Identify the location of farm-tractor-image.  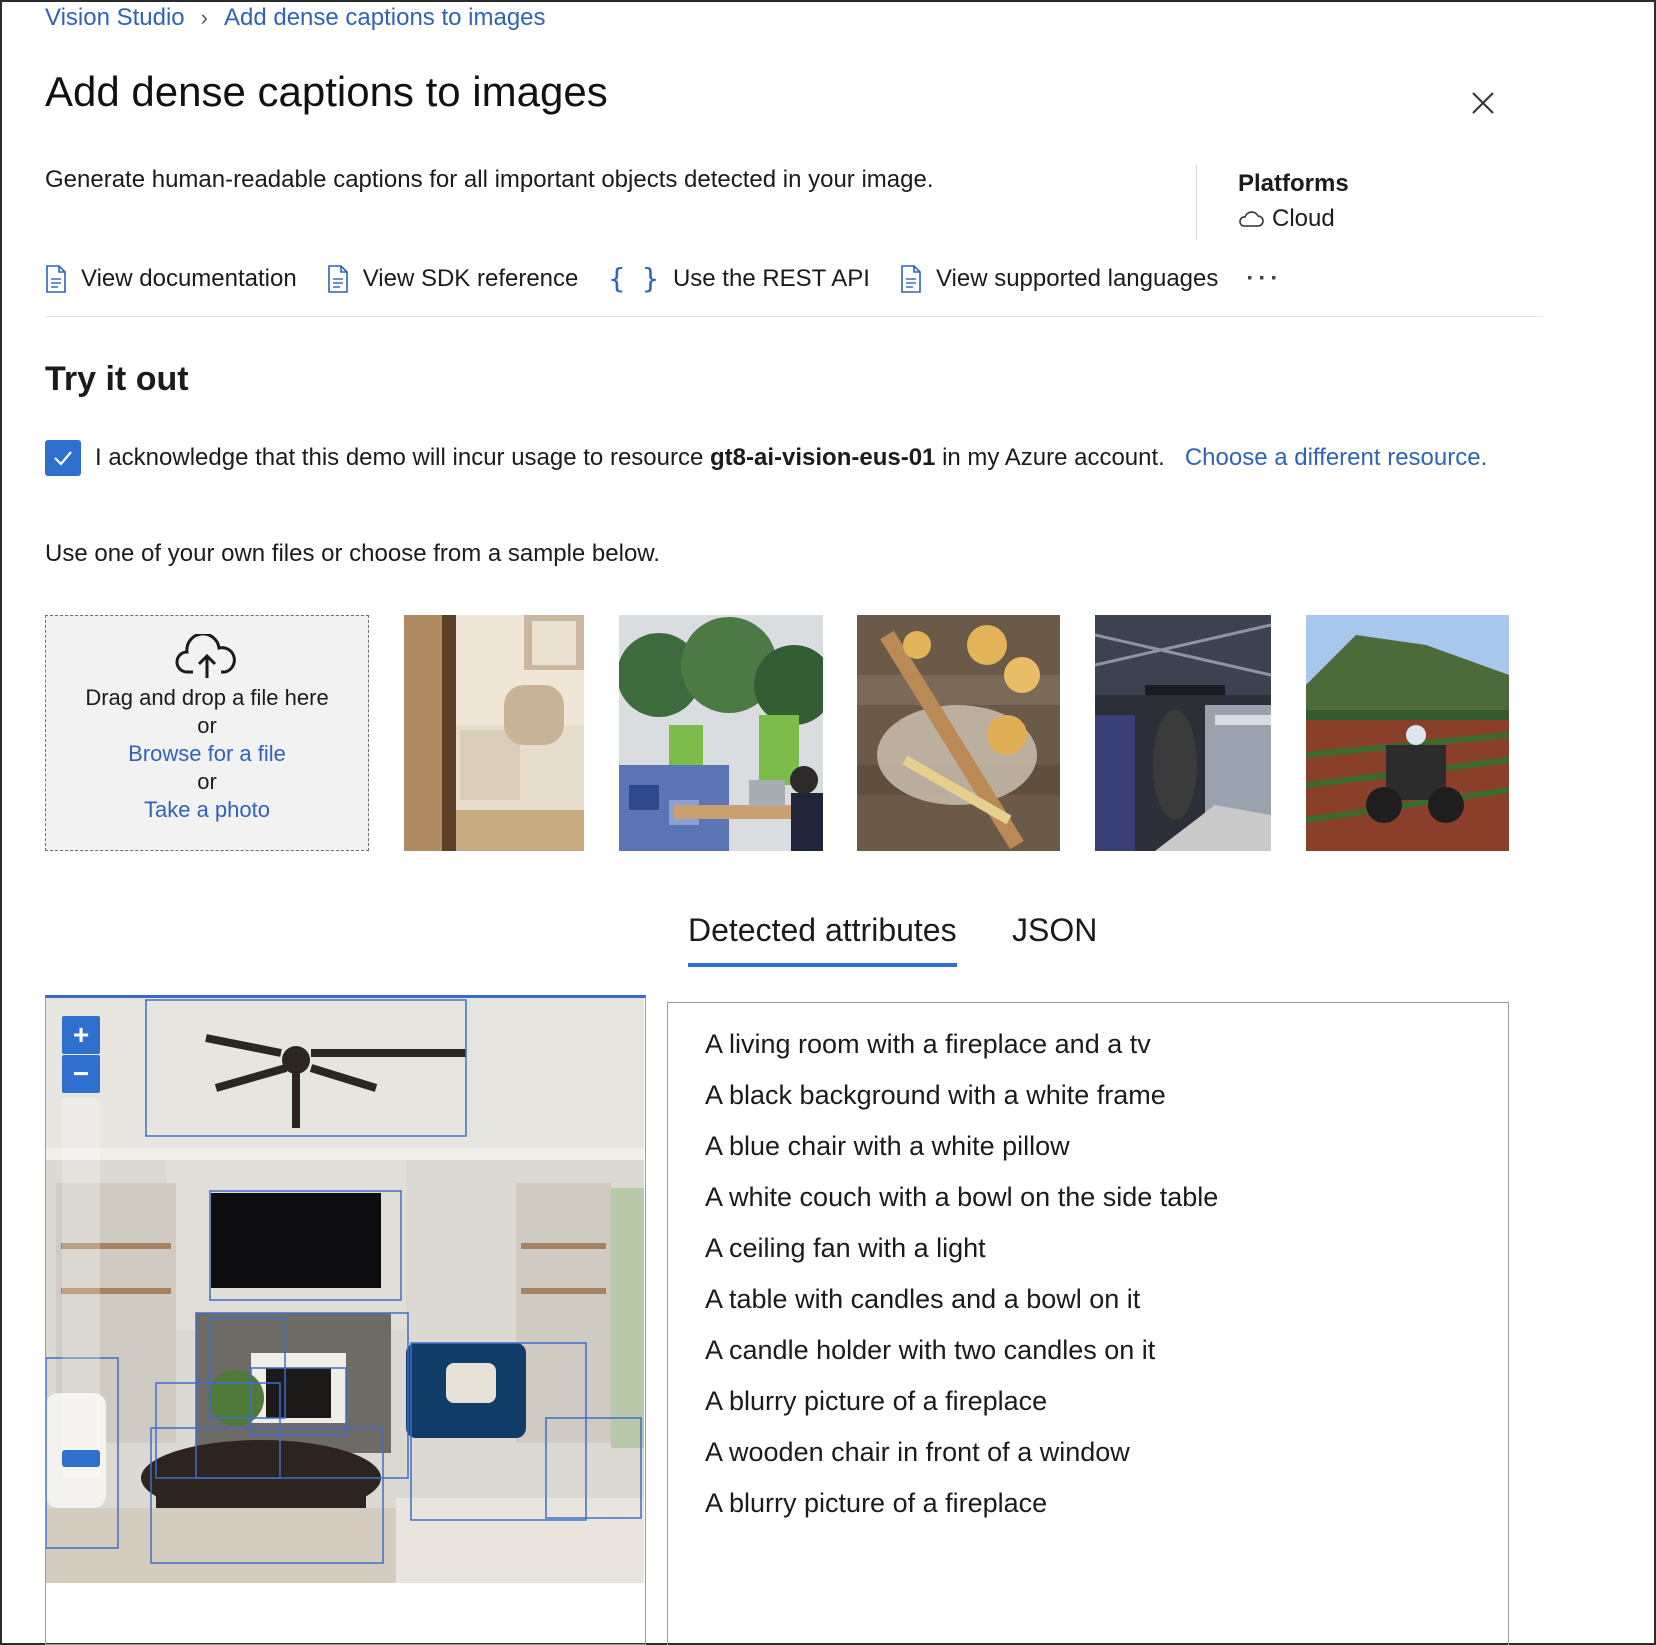
(1407, 733).